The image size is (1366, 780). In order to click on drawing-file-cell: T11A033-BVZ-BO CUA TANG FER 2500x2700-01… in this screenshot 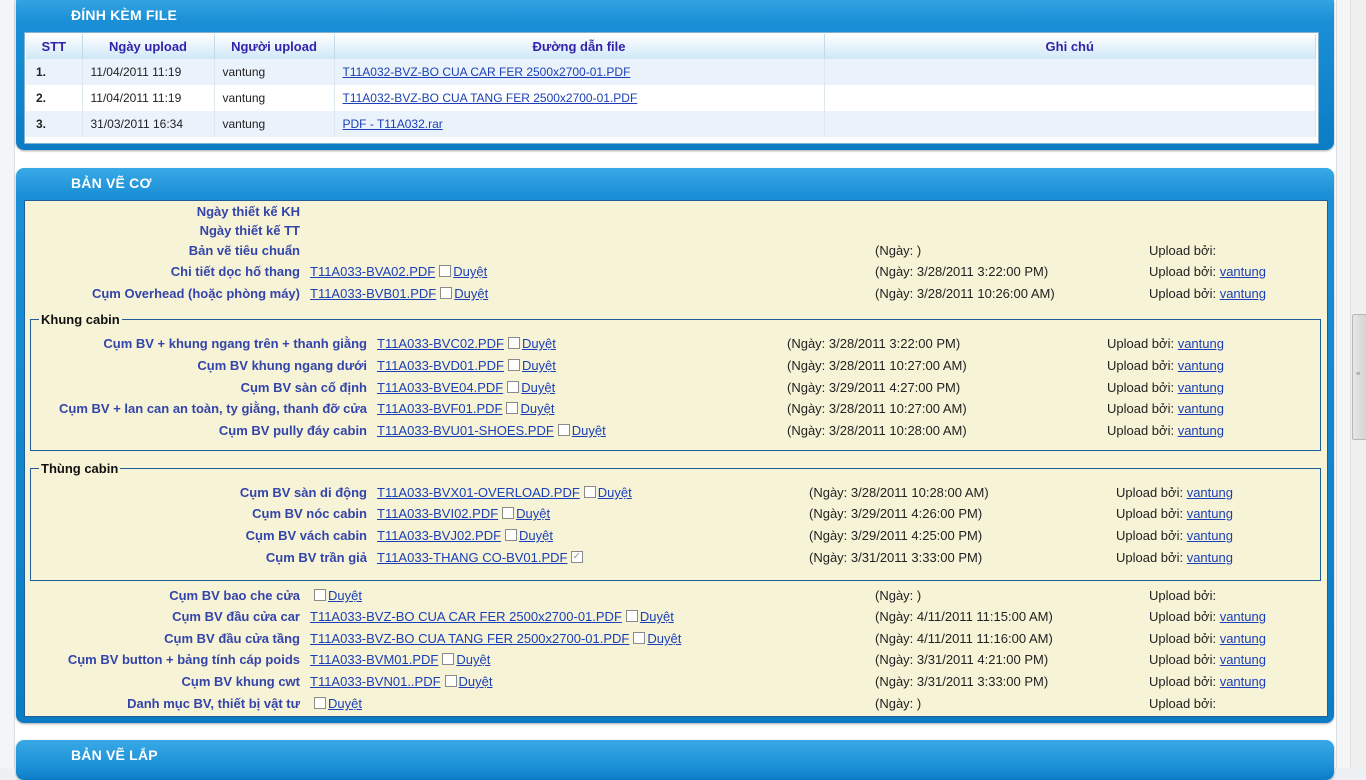, I will do `click(495, 639)`.